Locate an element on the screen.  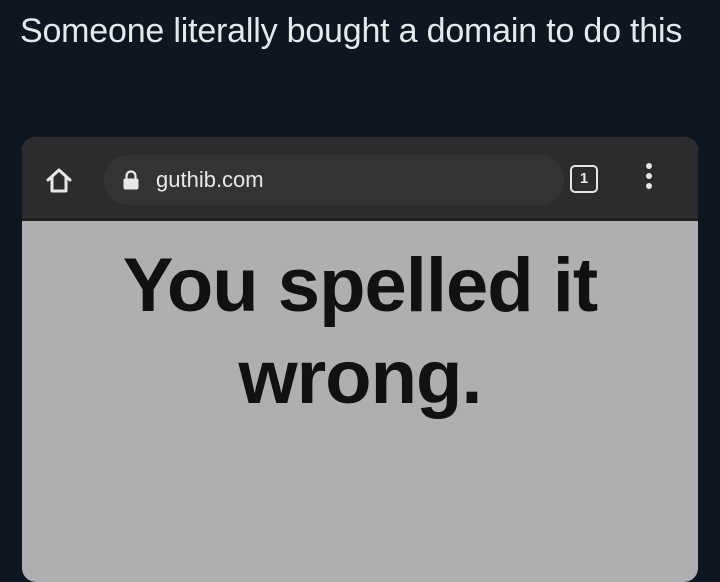
url-text: guthib.com is located at coordinates (210, 179).